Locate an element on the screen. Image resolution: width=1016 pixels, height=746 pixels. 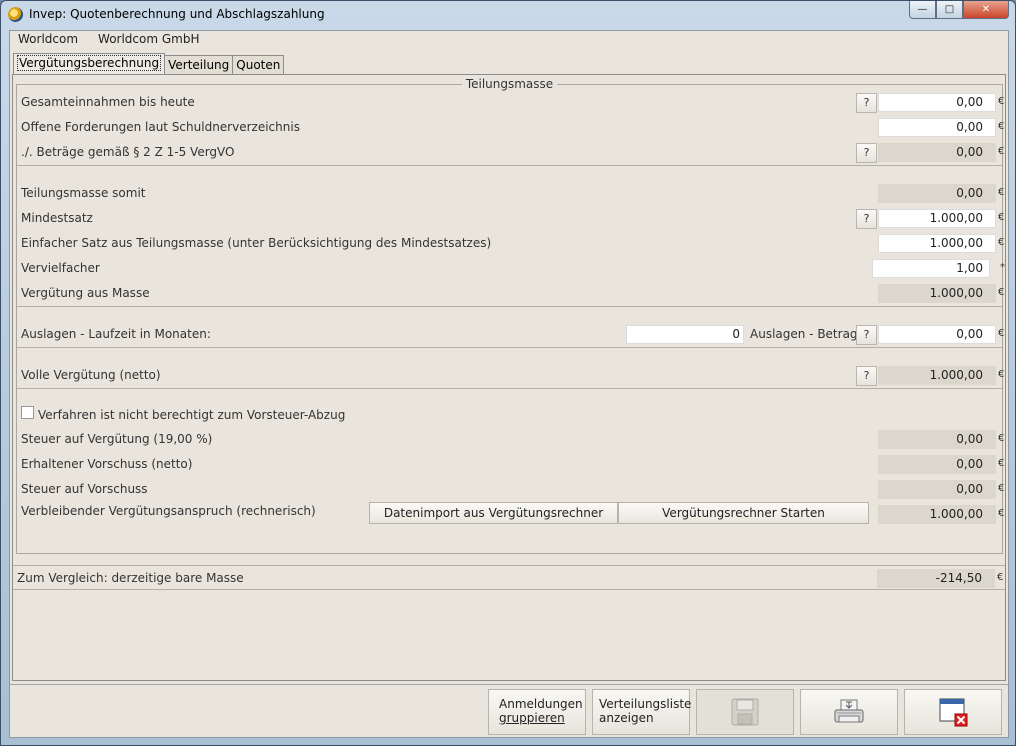
save-button is located at coordinates (745, 712).